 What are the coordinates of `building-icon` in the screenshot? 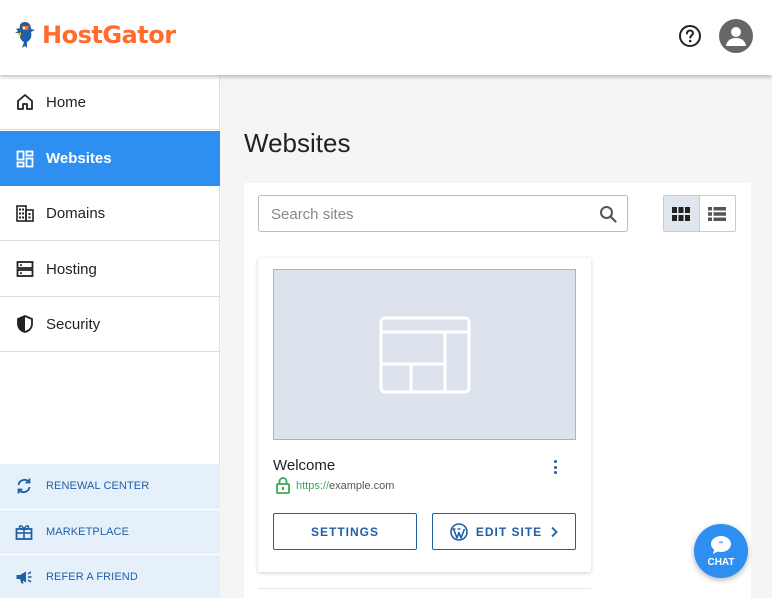 It's located at (25, 213).